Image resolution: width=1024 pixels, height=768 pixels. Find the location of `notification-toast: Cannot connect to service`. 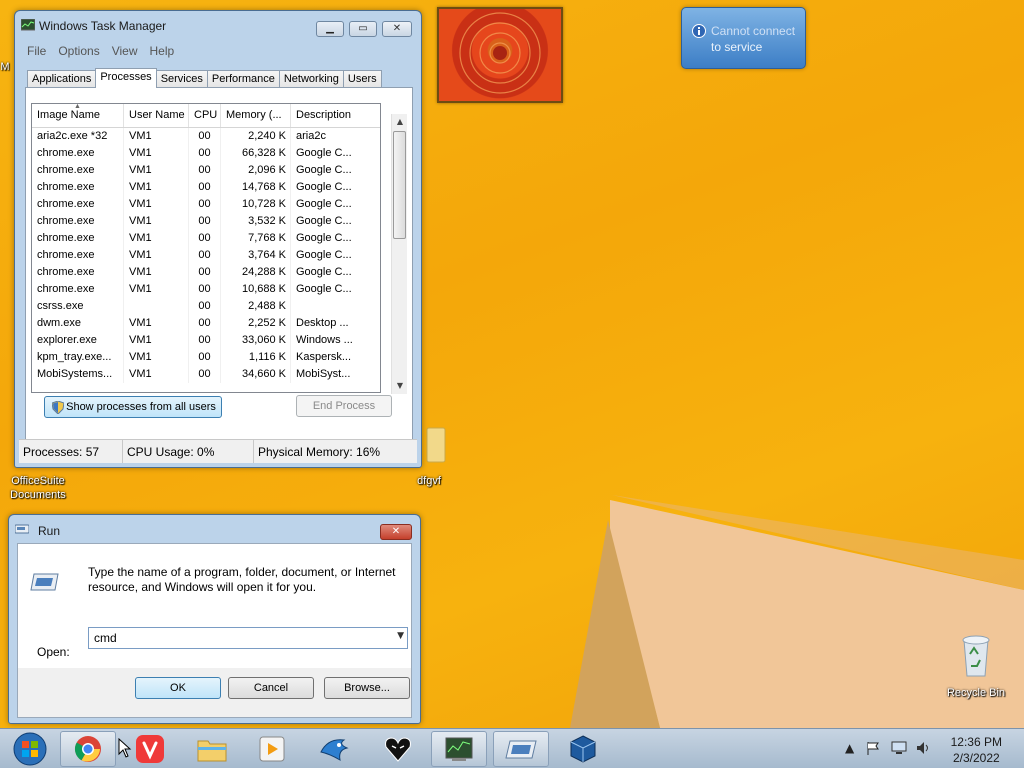

notification-toast: Cannot connect to service is located at coordinates (743, 38).